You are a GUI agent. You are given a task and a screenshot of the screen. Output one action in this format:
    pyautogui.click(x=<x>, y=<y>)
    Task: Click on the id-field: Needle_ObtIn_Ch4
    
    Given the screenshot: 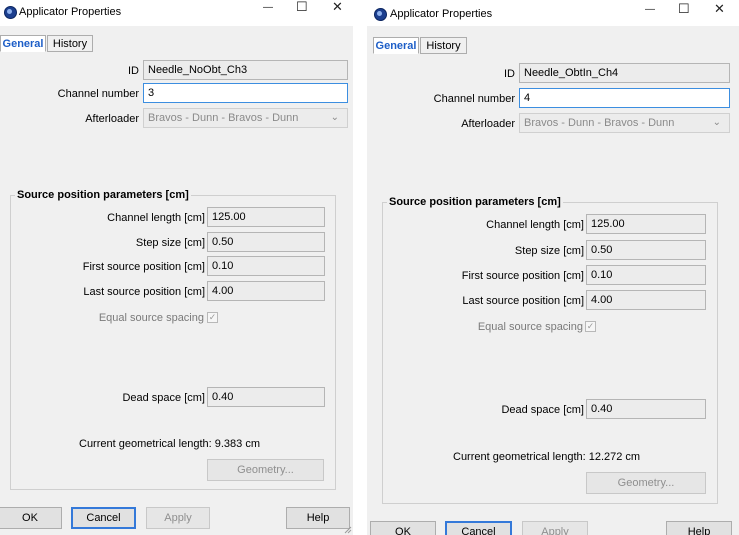 What is the action you would take?
    pyautogui.click(x=624, y=73)
    